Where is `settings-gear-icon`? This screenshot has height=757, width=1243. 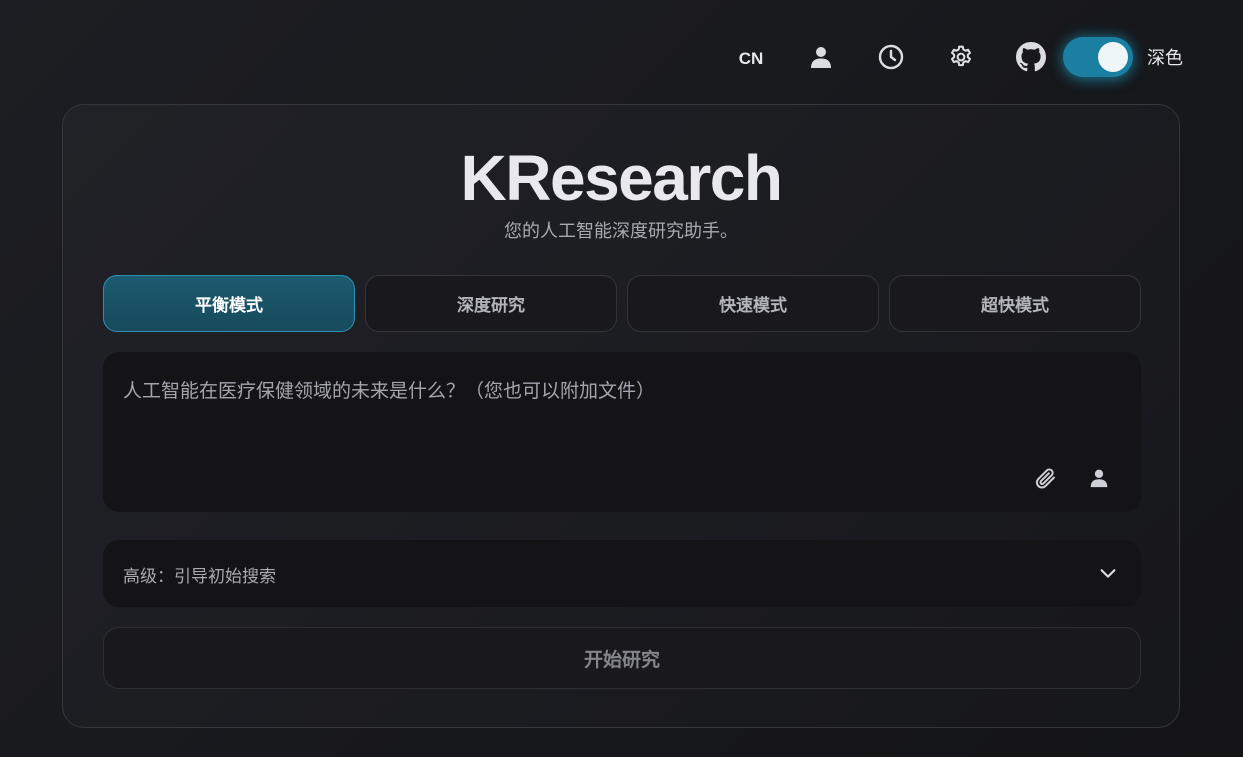 settings-gear-icon is located at coordinates (961, 57).